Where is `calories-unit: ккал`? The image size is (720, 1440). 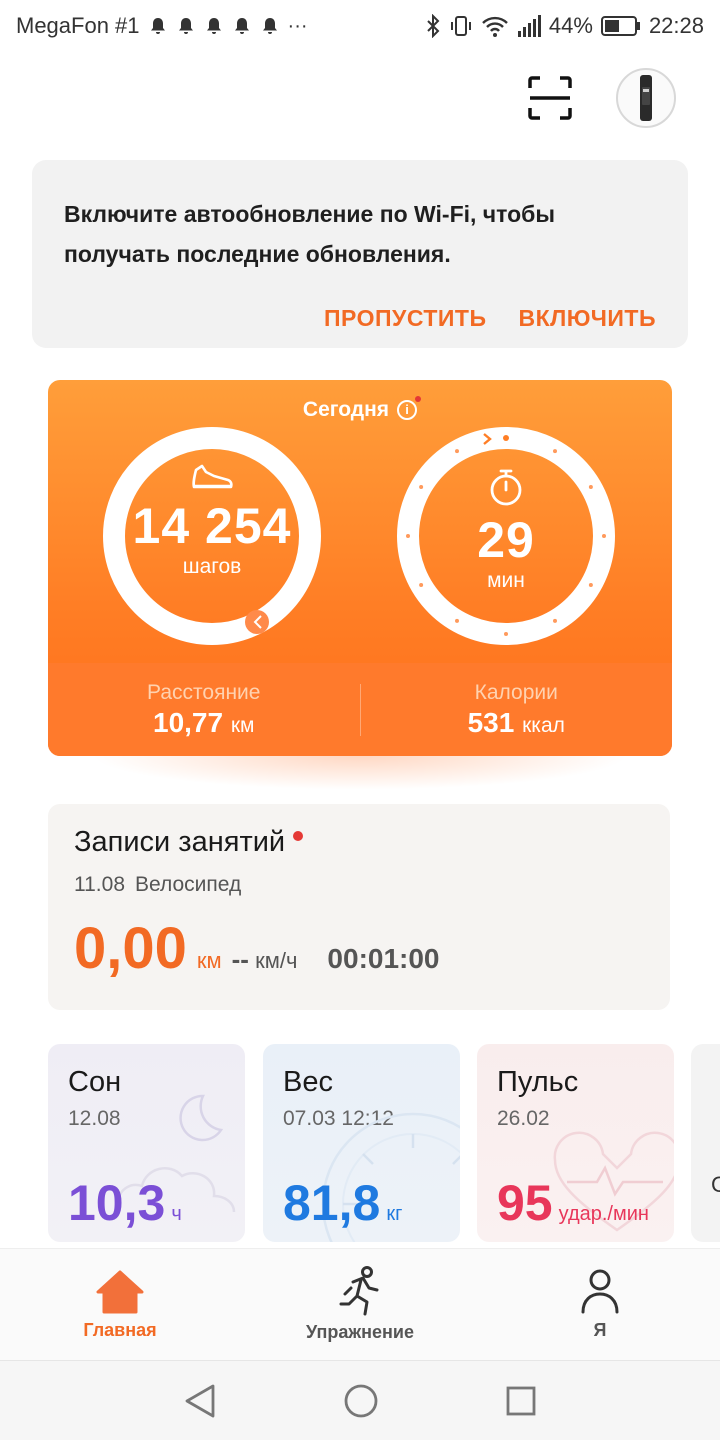
calories-unit: ккал is located at coordinates (543, 725).